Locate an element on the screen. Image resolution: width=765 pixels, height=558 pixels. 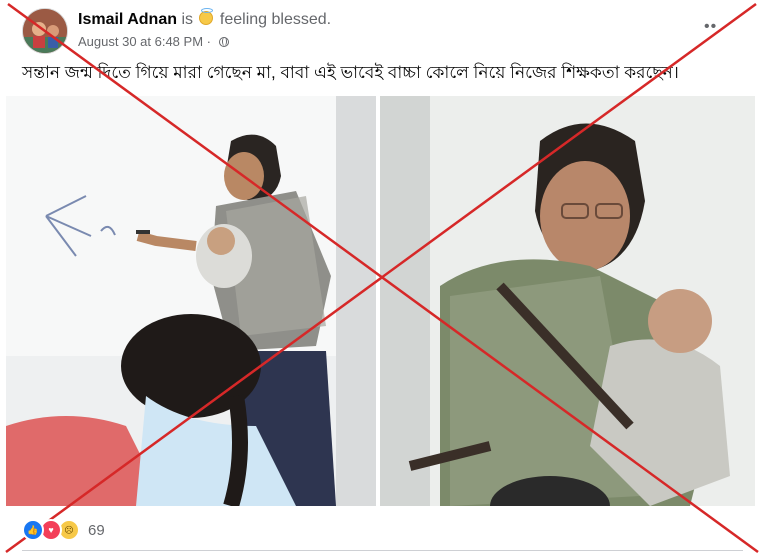
post-header: Ismail Adnan is feeling blessed. is located at coordinates (204, 18).